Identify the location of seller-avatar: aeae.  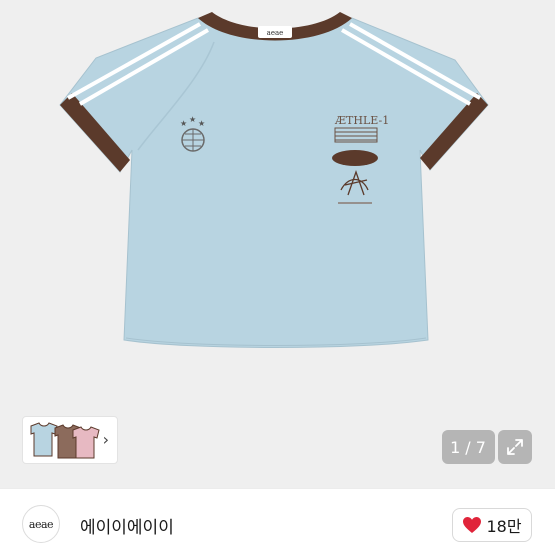
(41, 524).